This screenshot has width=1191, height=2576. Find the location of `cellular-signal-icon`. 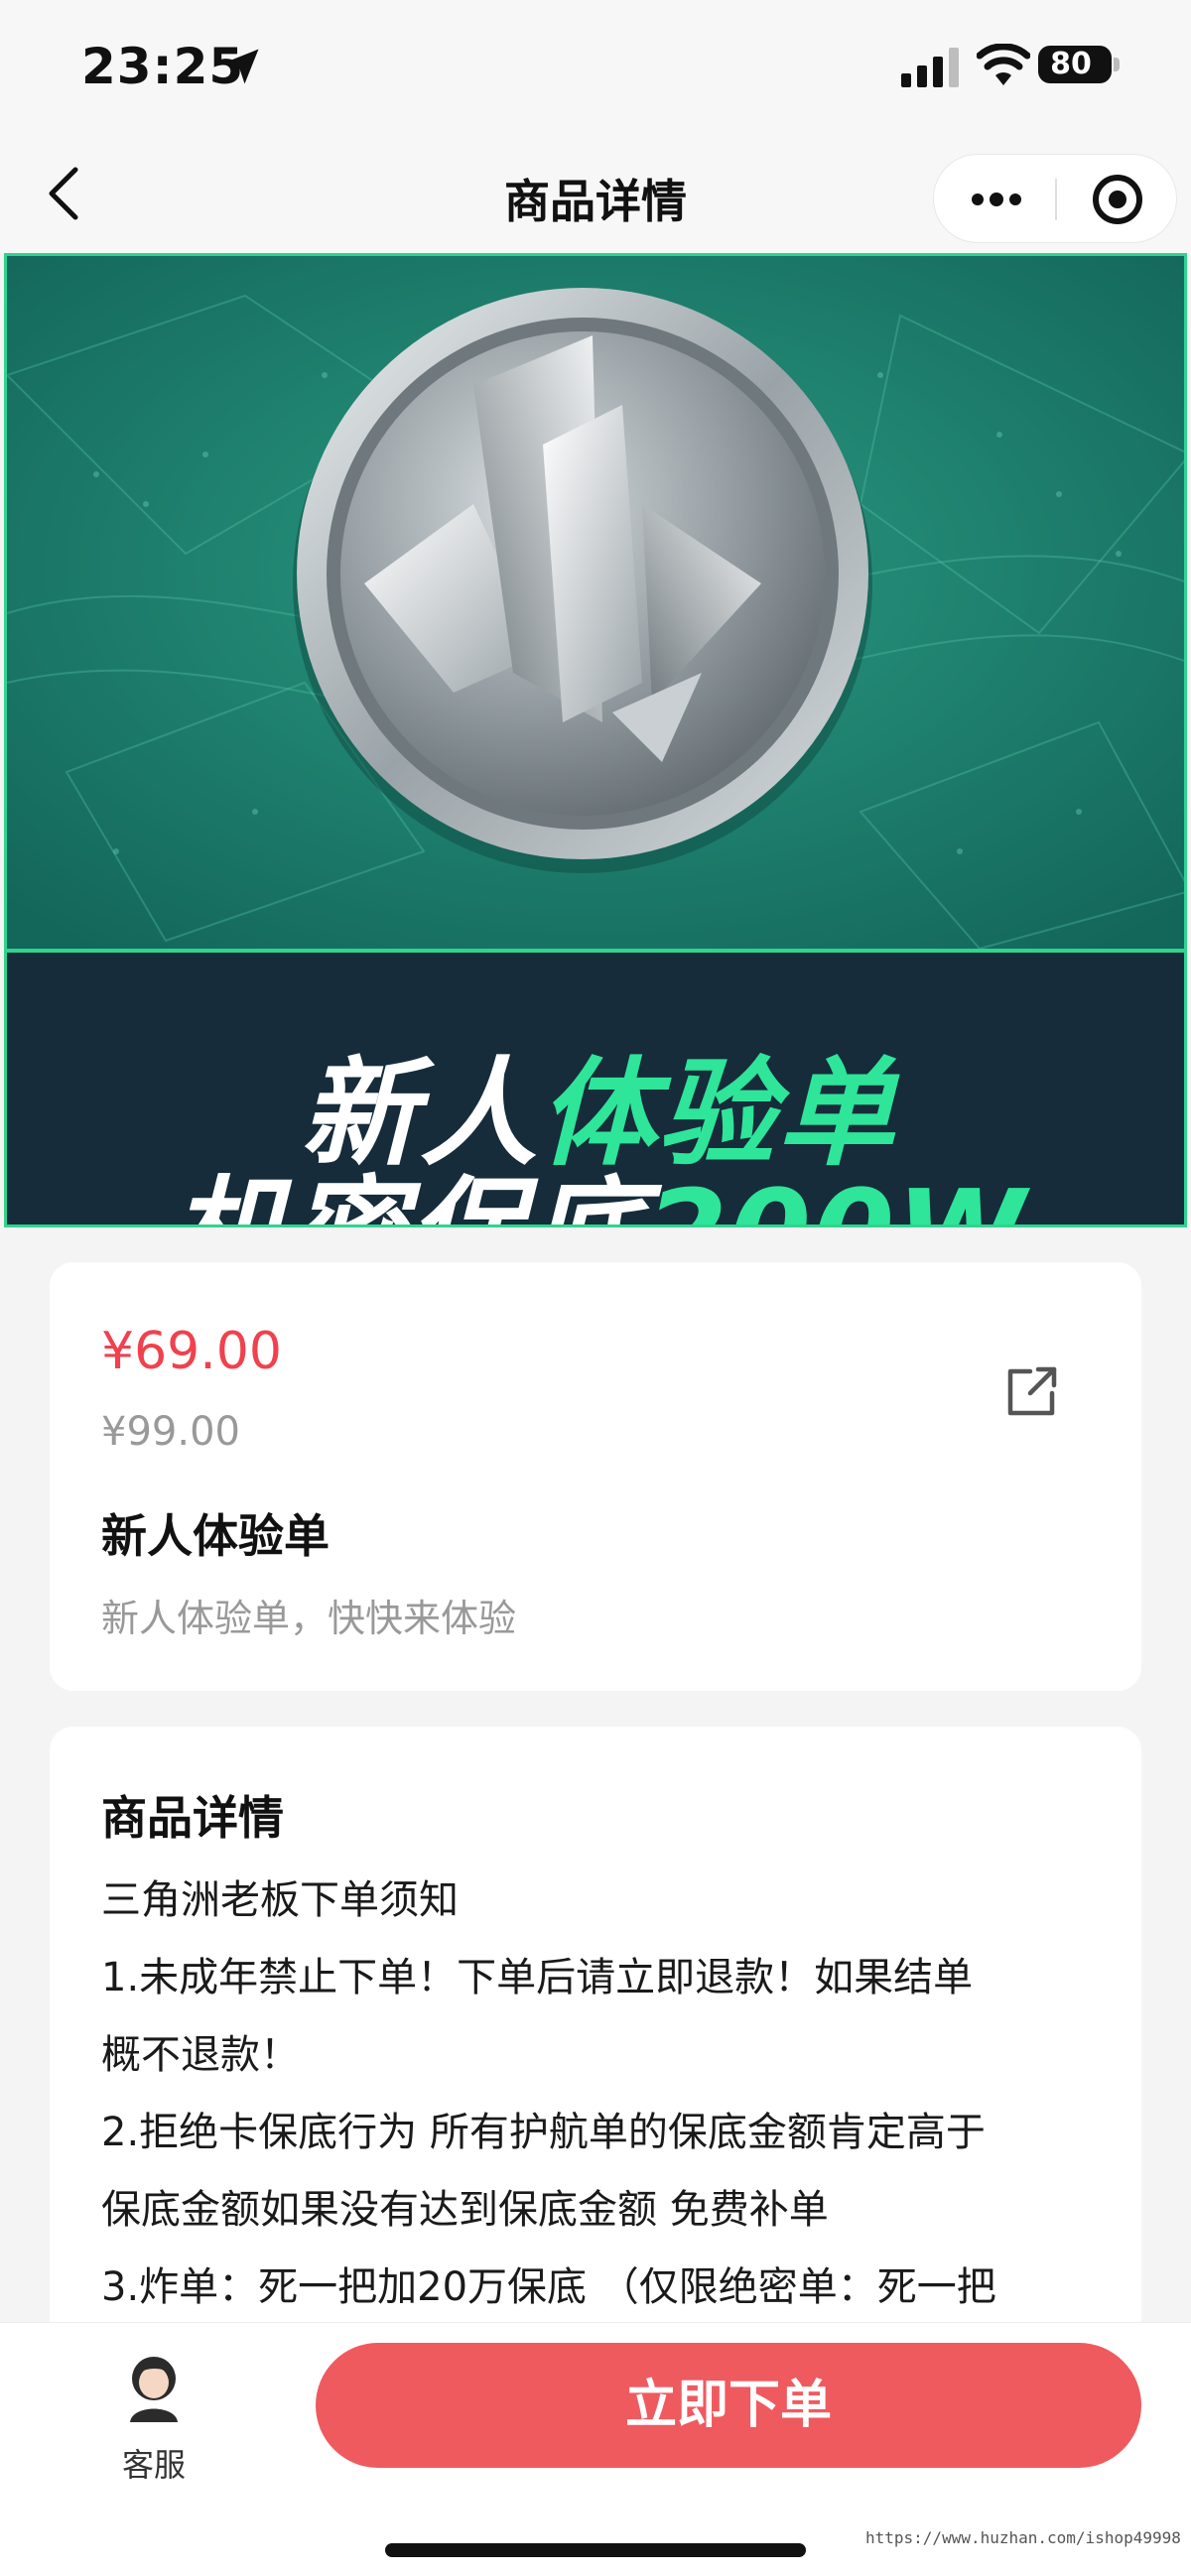

cellular-signal-icon is located at coordinates (930, 68).